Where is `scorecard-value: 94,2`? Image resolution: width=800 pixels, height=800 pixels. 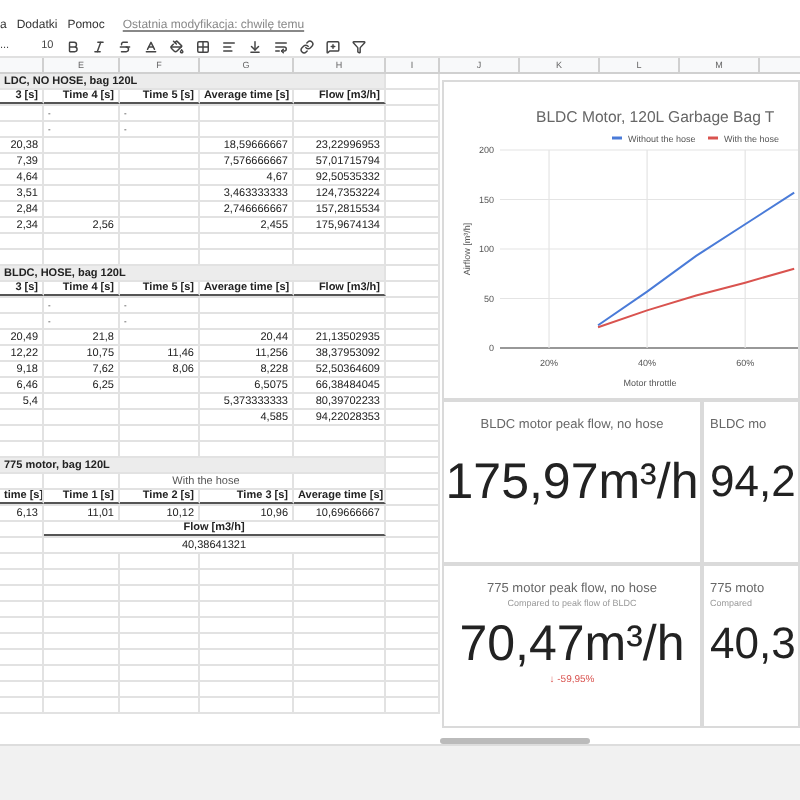 scorecard-value: 94,2 is located at coordinates (753, 482).